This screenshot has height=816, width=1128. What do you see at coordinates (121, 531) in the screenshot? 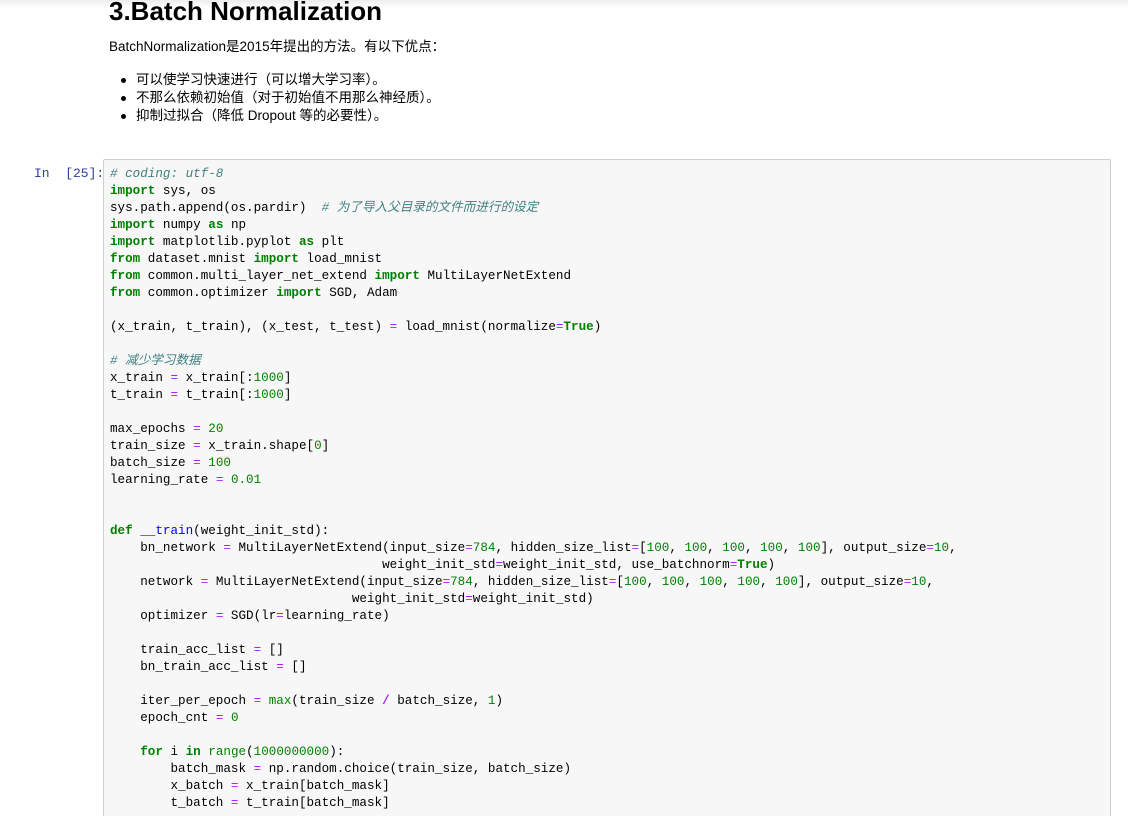
I see `code-keyword: def` at bounding box center [121, 531].